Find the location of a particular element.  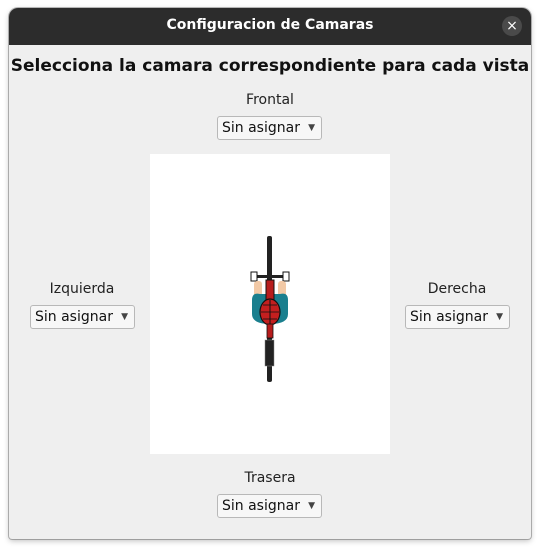

rear-camera-select-value: Sin asignar is located at coordinates (261, 506).